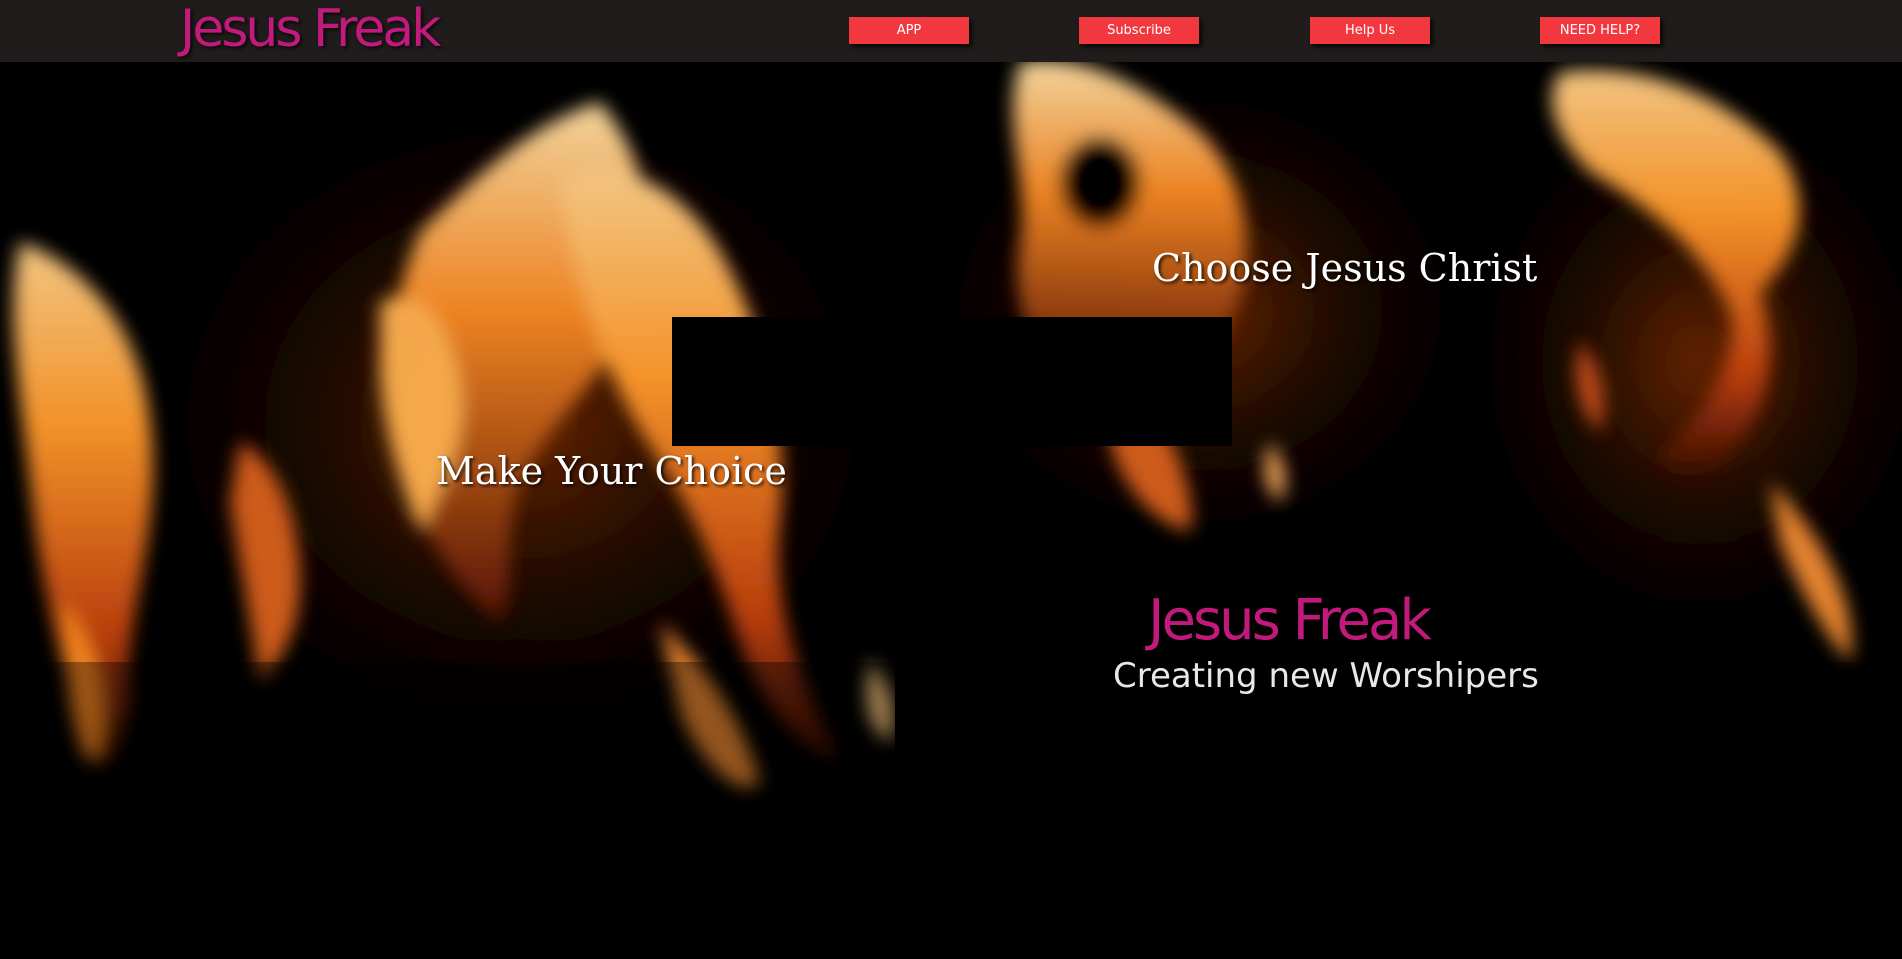 This screenshot has height=959, width=1902. I want to click on brand-logo-large: Jesus Freak, so click(1290, 620).